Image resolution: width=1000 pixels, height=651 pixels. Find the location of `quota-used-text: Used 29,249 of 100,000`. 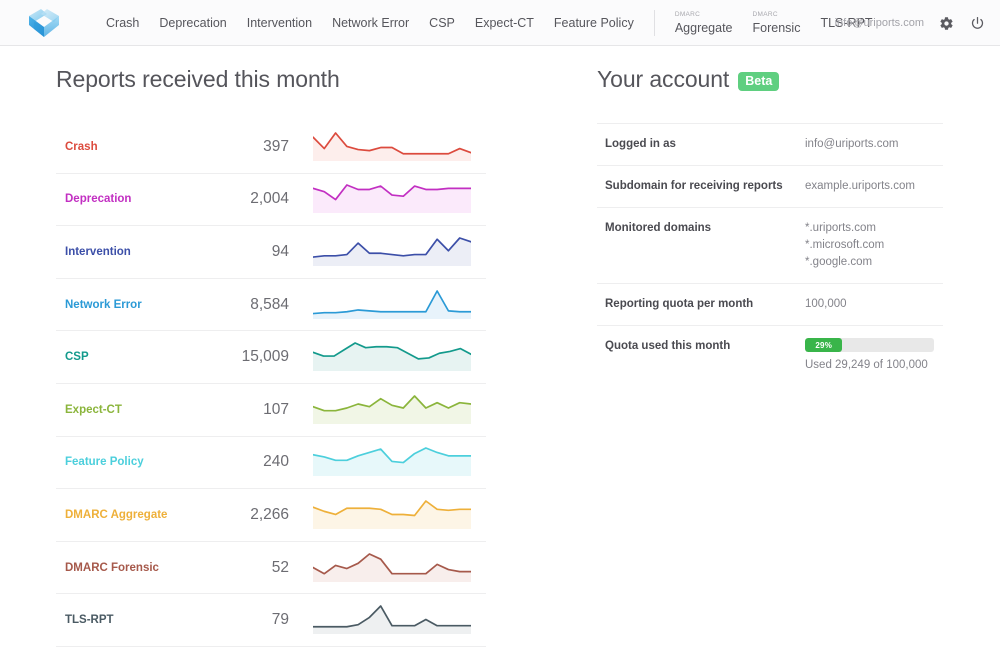

quota-used-text: Used 29,249 of 100,000 is located at coordinates (866, 365).